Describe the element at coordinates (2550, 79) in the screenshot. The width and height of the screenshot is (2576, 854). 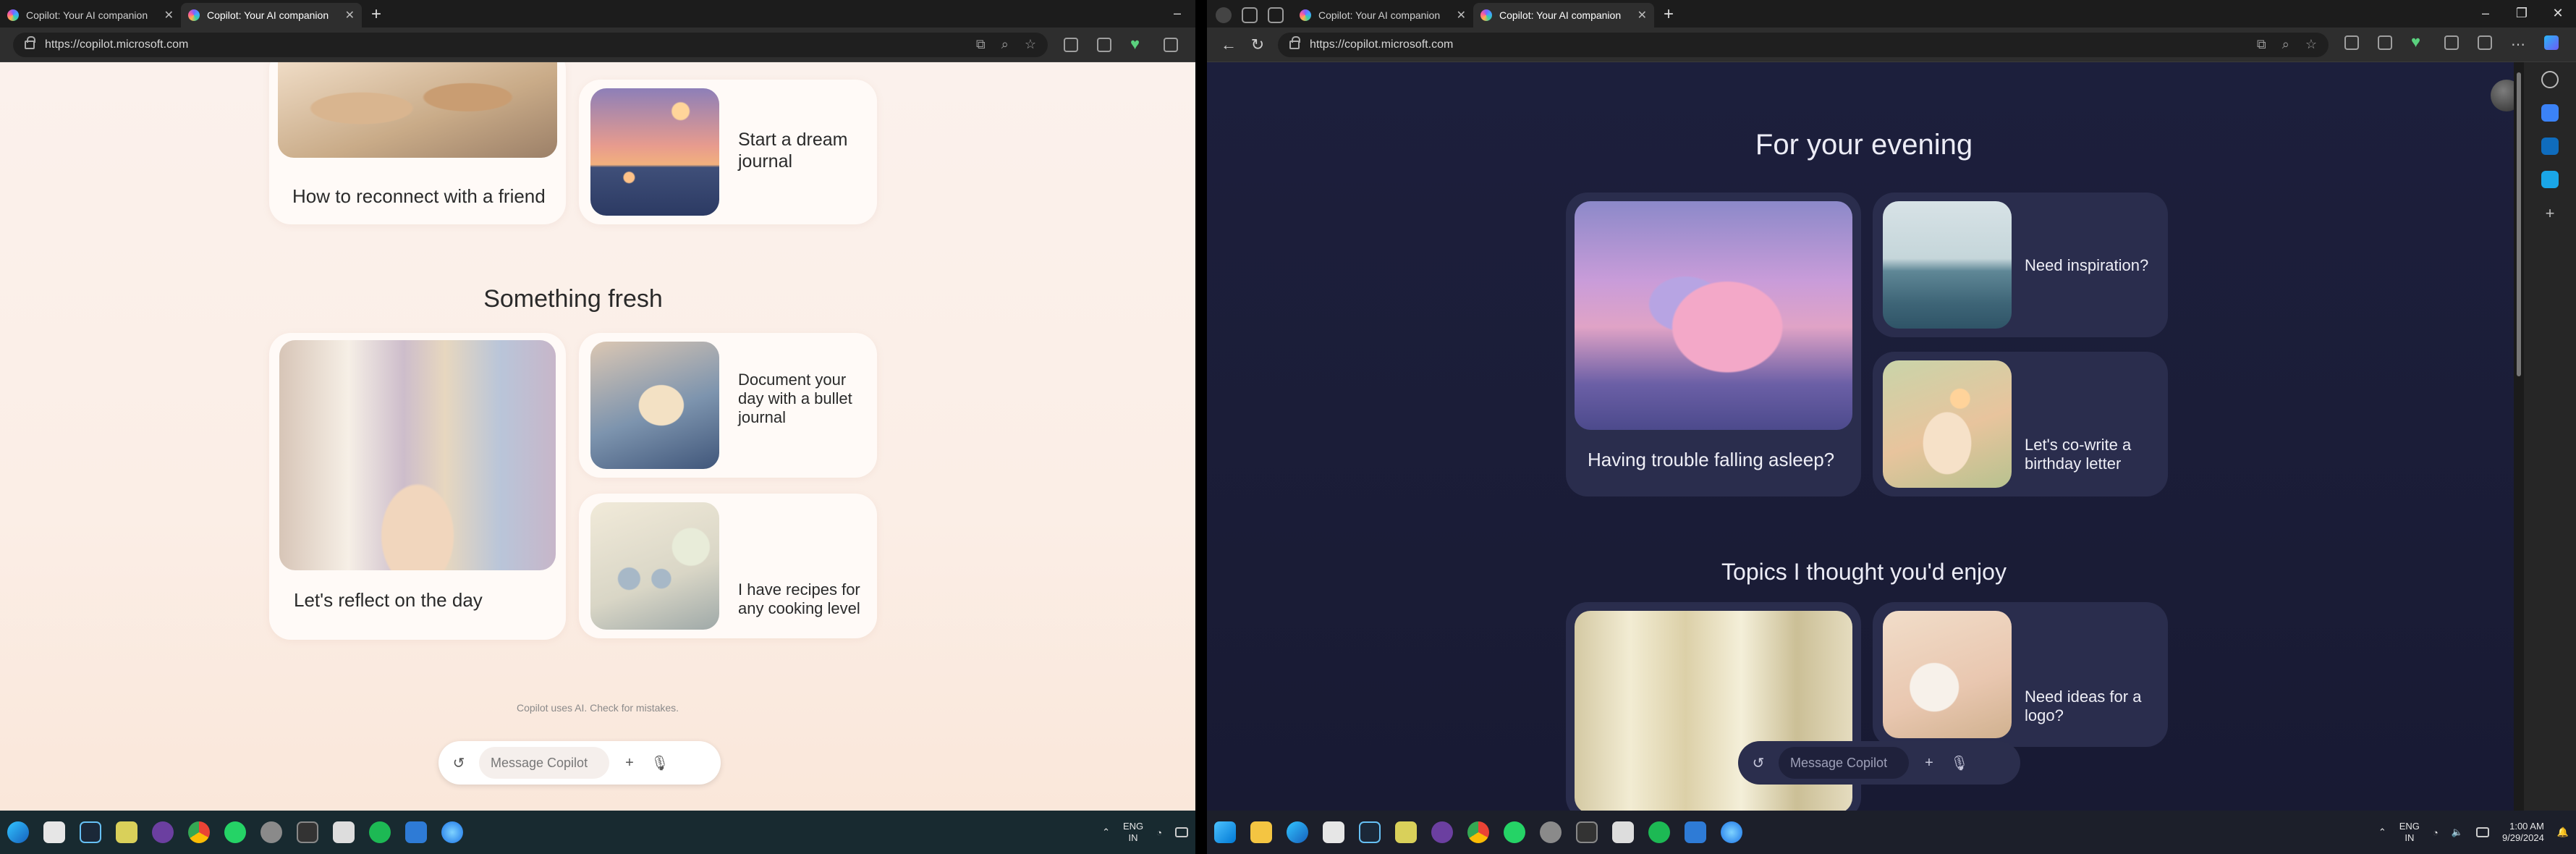
I see `search-icon` at that location.